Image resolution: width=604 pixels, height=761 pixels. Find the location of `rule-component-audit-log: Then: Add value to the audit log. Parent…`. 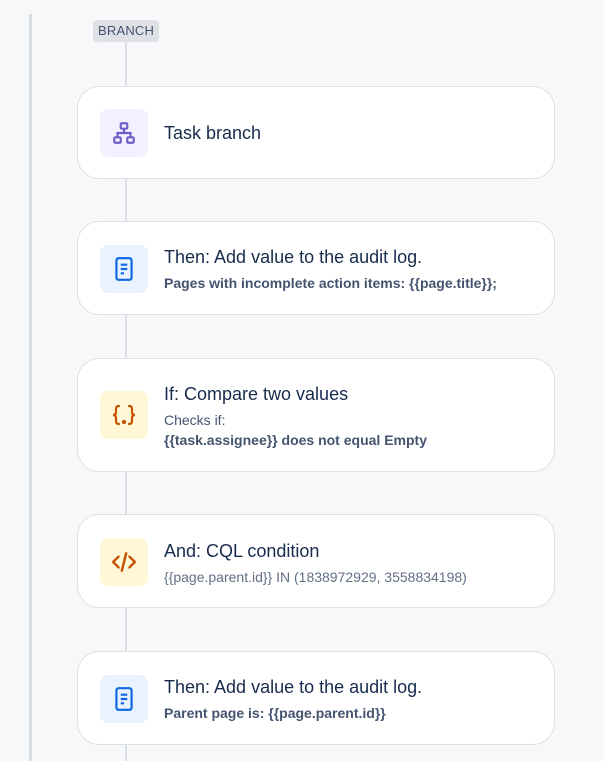

rule-component-audit-log: Then: Add value to the audit log. Parent… is located at coordinates (316, 698).